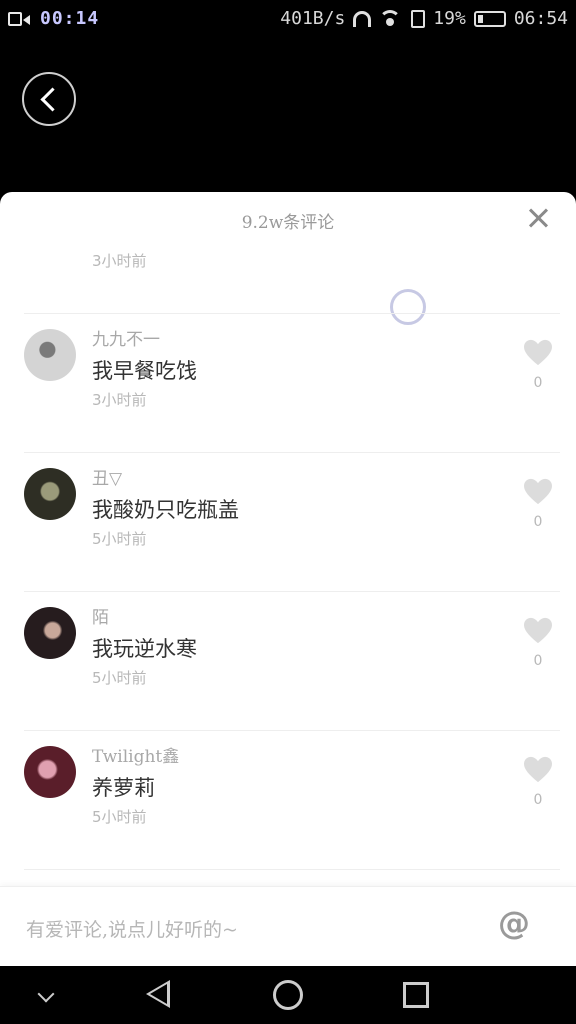 This screenshot has height=1024, width=576. What do you see at coordinates (418, 18) in the screenshot?
I see `sim-icon` at bounding box center [418, 18].